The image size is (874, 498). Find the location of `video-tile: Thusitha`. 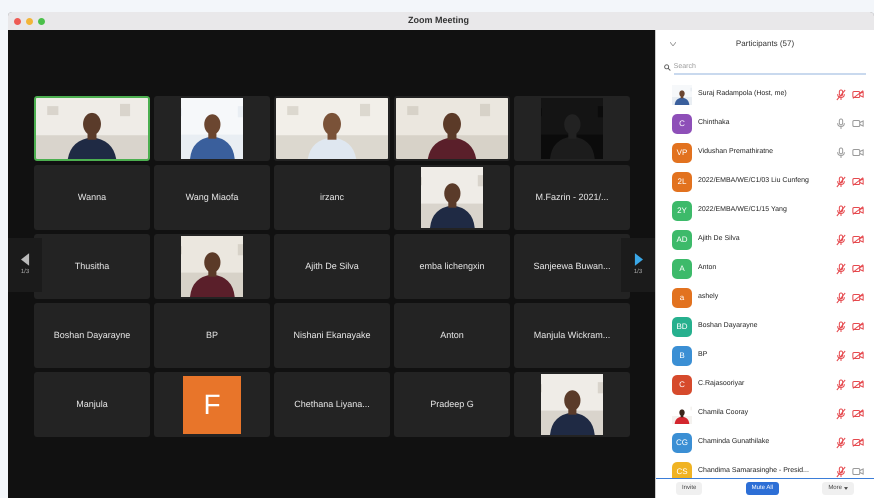

video-tile: Thusitha is located at coordinates (92, 266).